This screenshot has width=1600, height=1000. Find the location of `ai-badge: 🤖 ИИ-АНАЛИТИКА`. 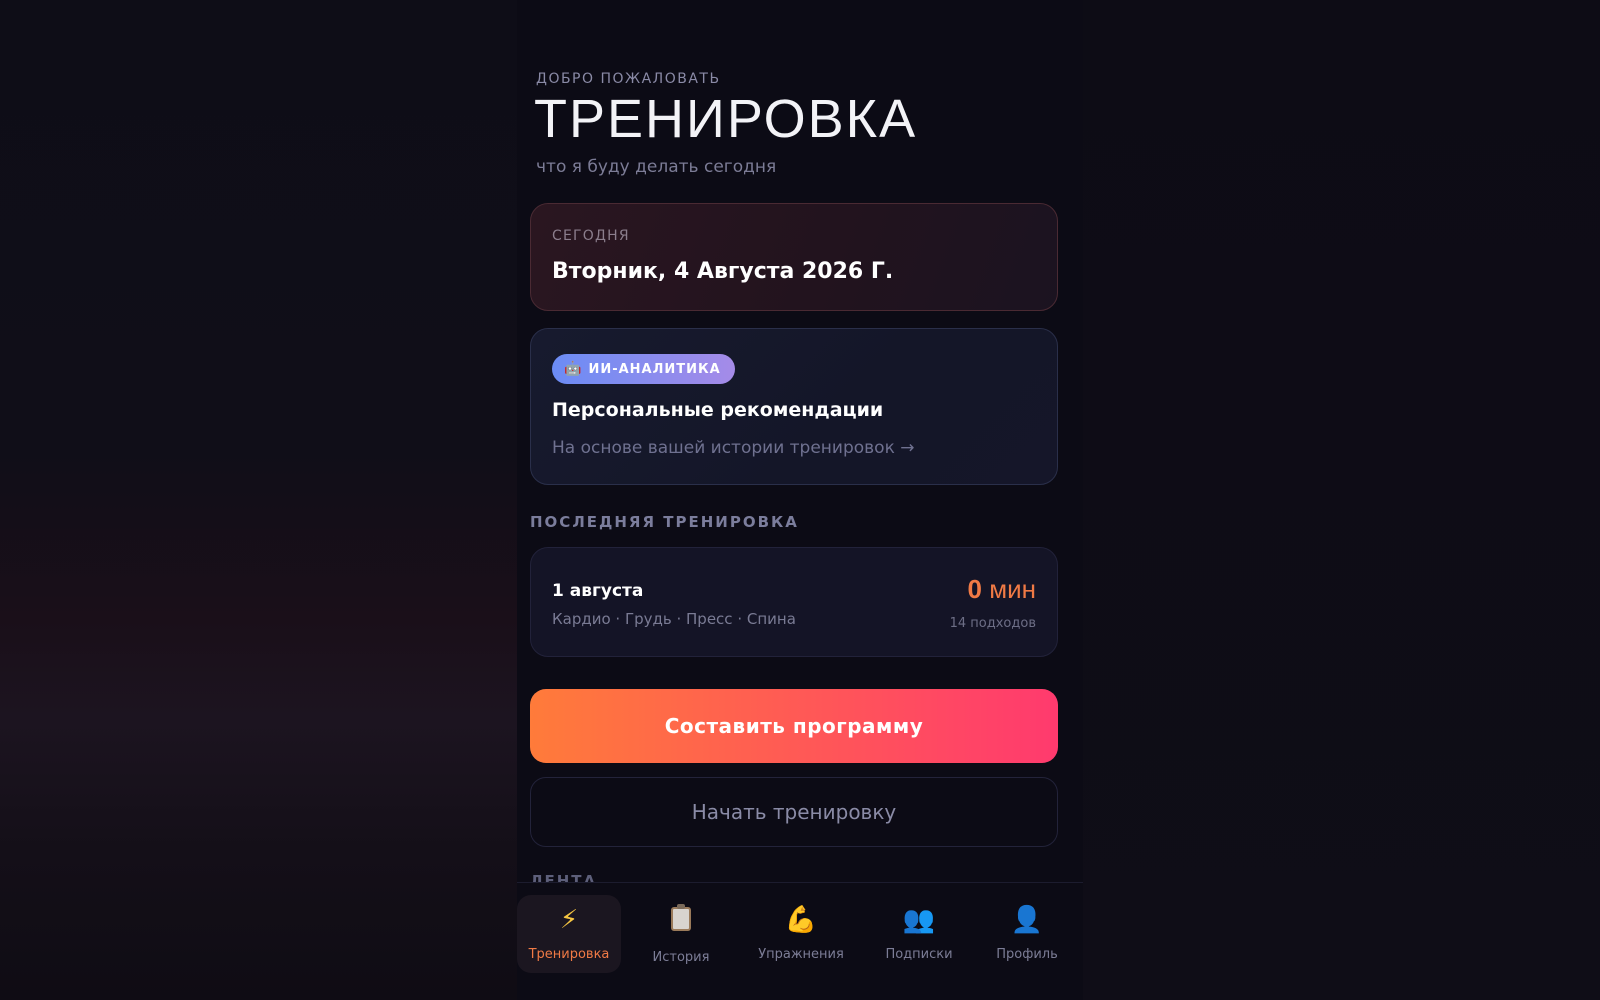

ai-badge: 🤖 ИИ-АНАЛИТИКА is located at coordinates (643, 369).